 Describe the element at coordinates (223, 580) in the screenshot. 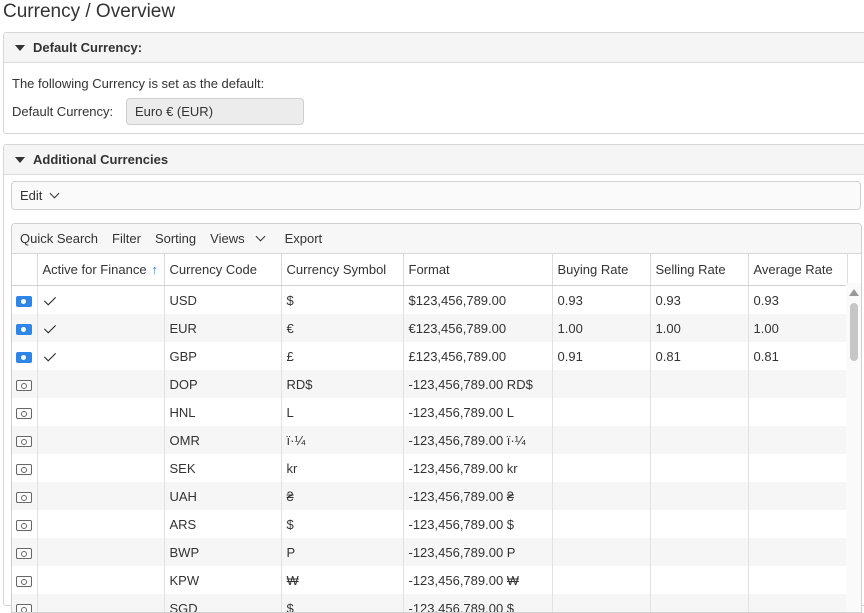

I see `currency-code-cell: KPW` at that location.